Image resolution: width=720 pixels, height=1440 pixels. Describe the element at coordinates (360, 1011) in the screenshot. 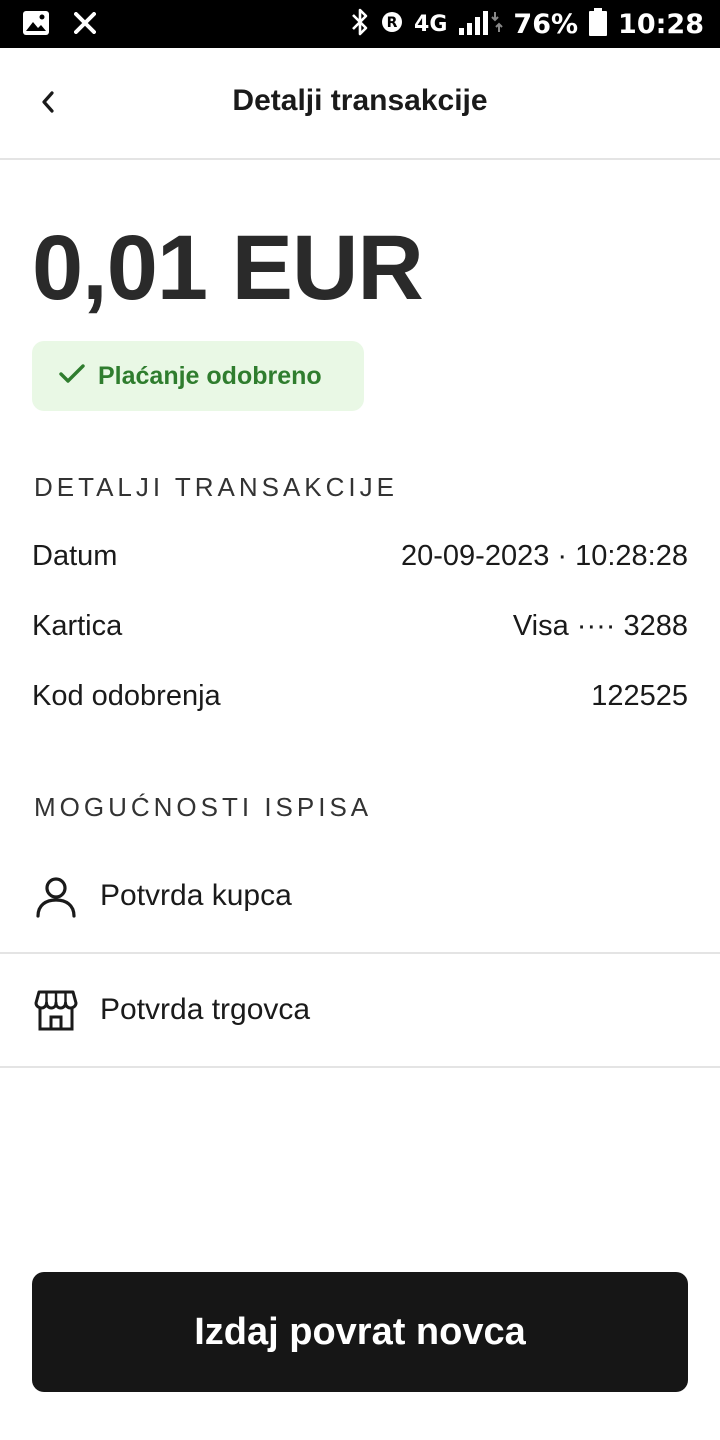

I see `merchant-receipt-option: Potvrda trgovca` at that location.